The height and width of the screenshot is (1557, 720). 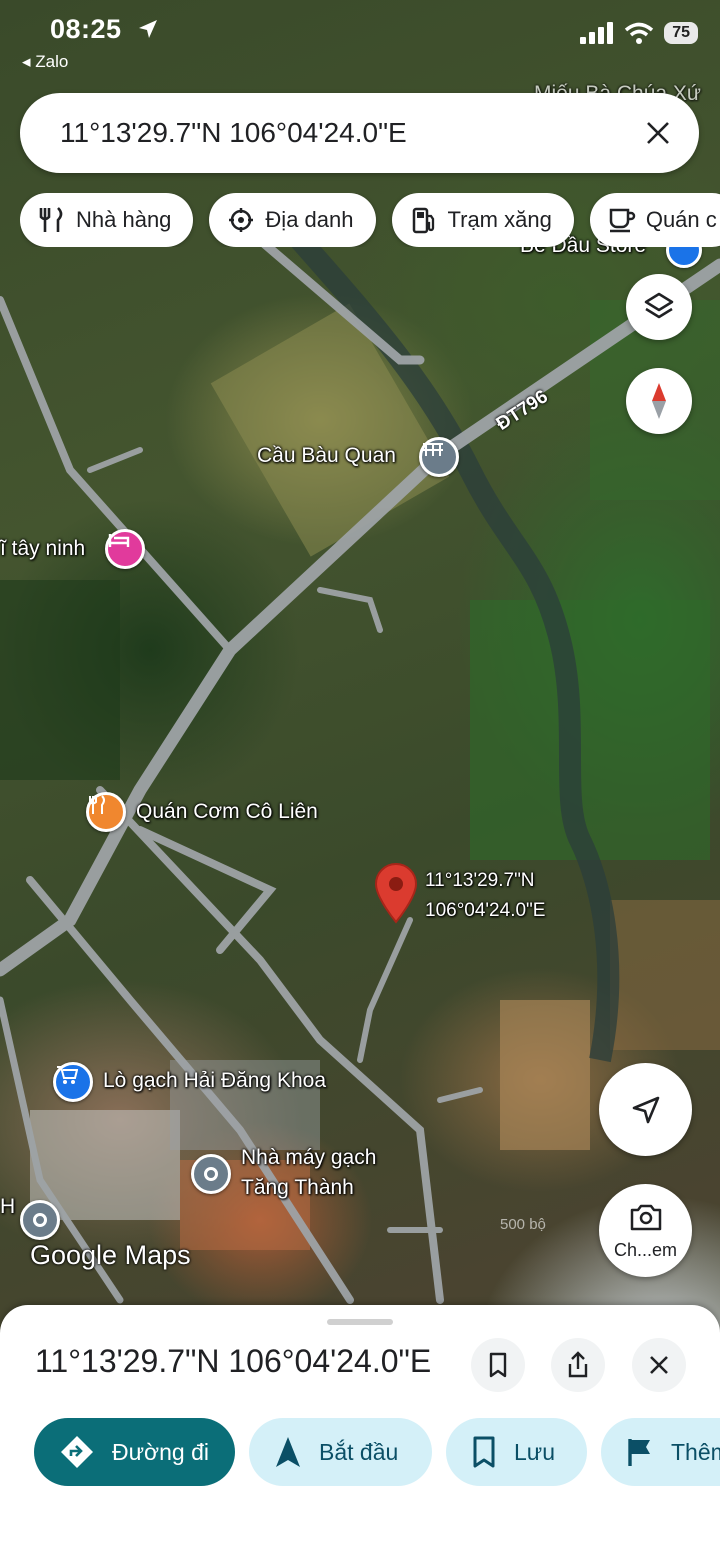 I want to click on chip-label: Địa danh, so click(x=309, y=219).